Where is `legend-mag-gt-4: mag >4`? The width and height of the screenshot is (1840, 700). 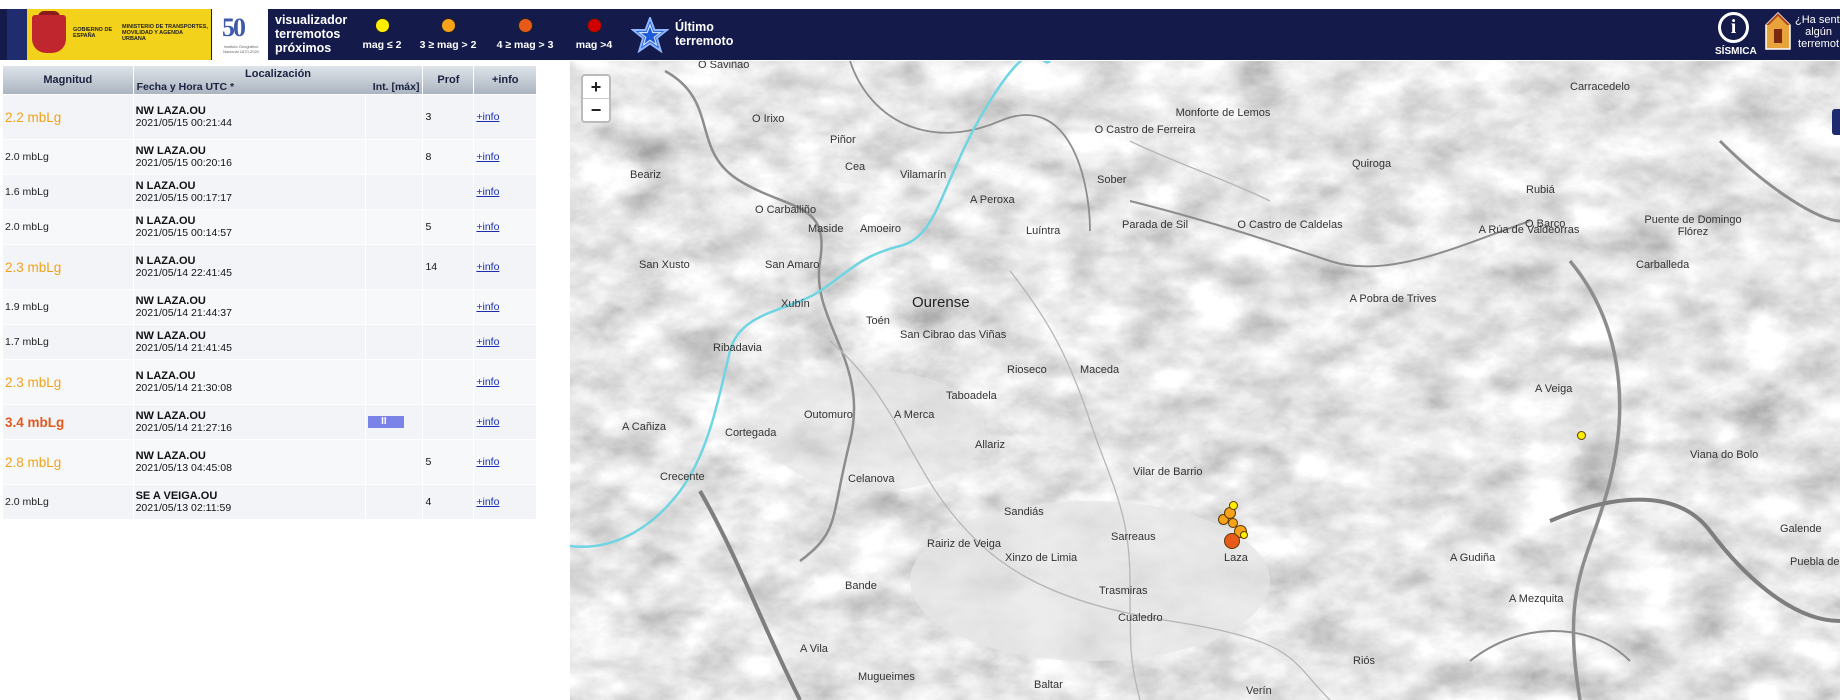 legend-mag-gt-4: mag >4 is located at coordinates (594, 32).